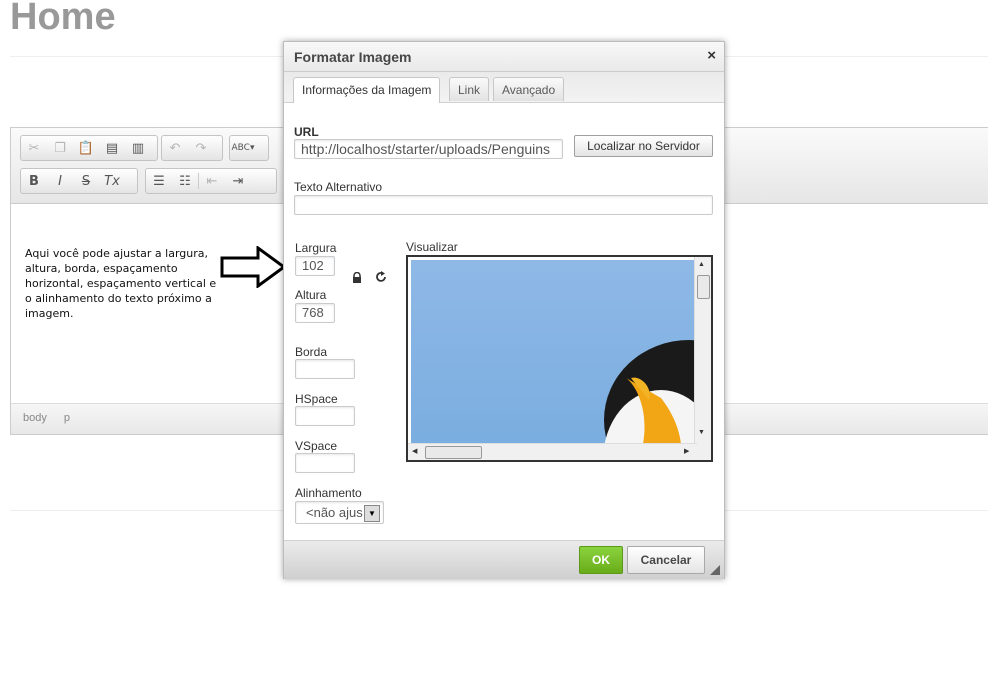 The width and height of the screenshot is (988, 673). I want to click on hspace-input, so click(325, 416).